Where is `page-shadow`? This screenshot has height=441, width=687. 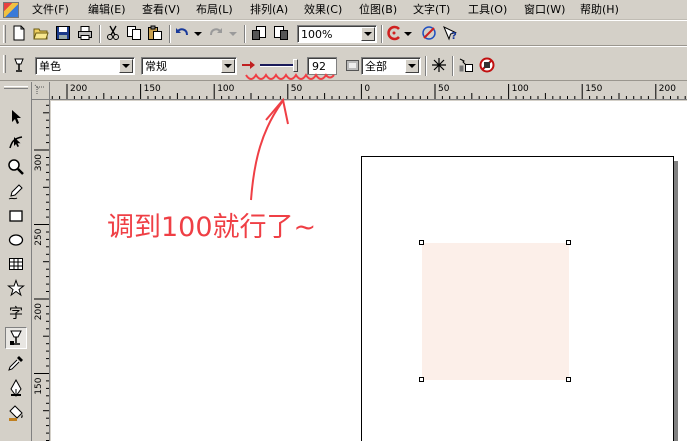 page-shadow is located at coordinates (676, 301).